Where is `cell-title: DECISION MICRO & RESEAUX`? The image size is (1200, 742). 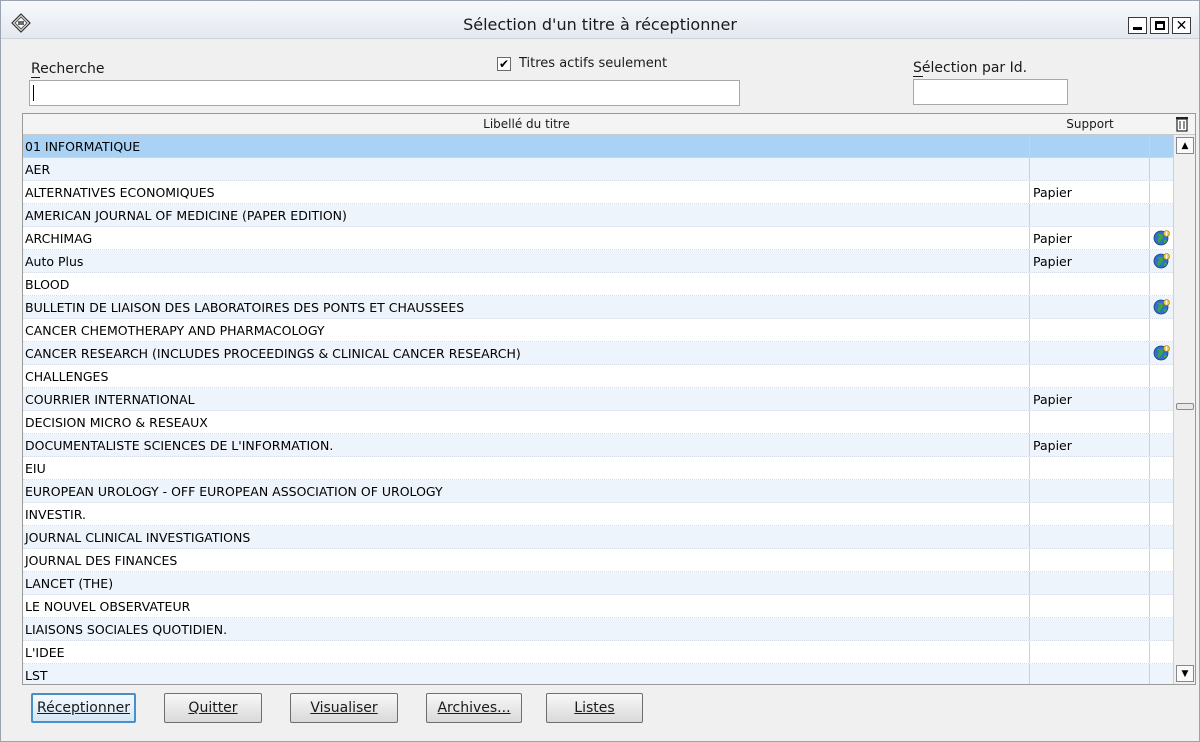
cell-title: DECISION MICRO & RESEAUX is located at coordinates (526, 422).